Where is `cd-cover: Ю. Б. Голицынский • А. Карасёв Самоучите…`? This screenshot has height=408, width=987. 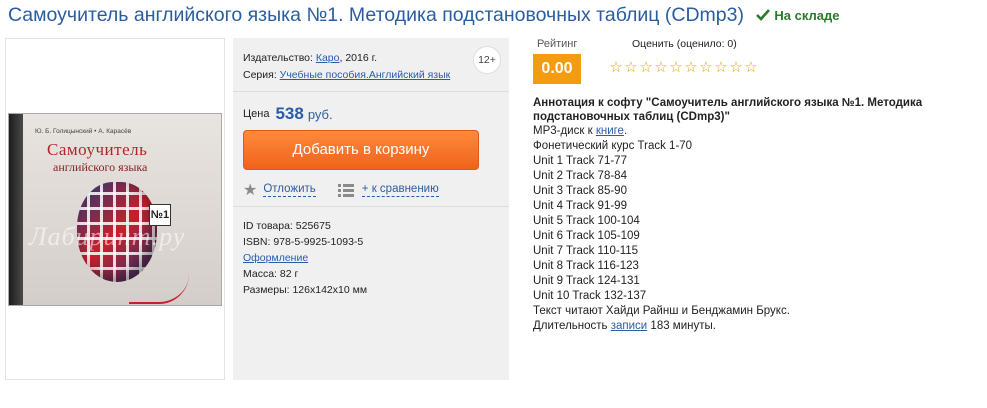
cd-cover: Ю. Б. Голицынский • А. Карасёв Самоучите… is located at coordinates (115, 209).